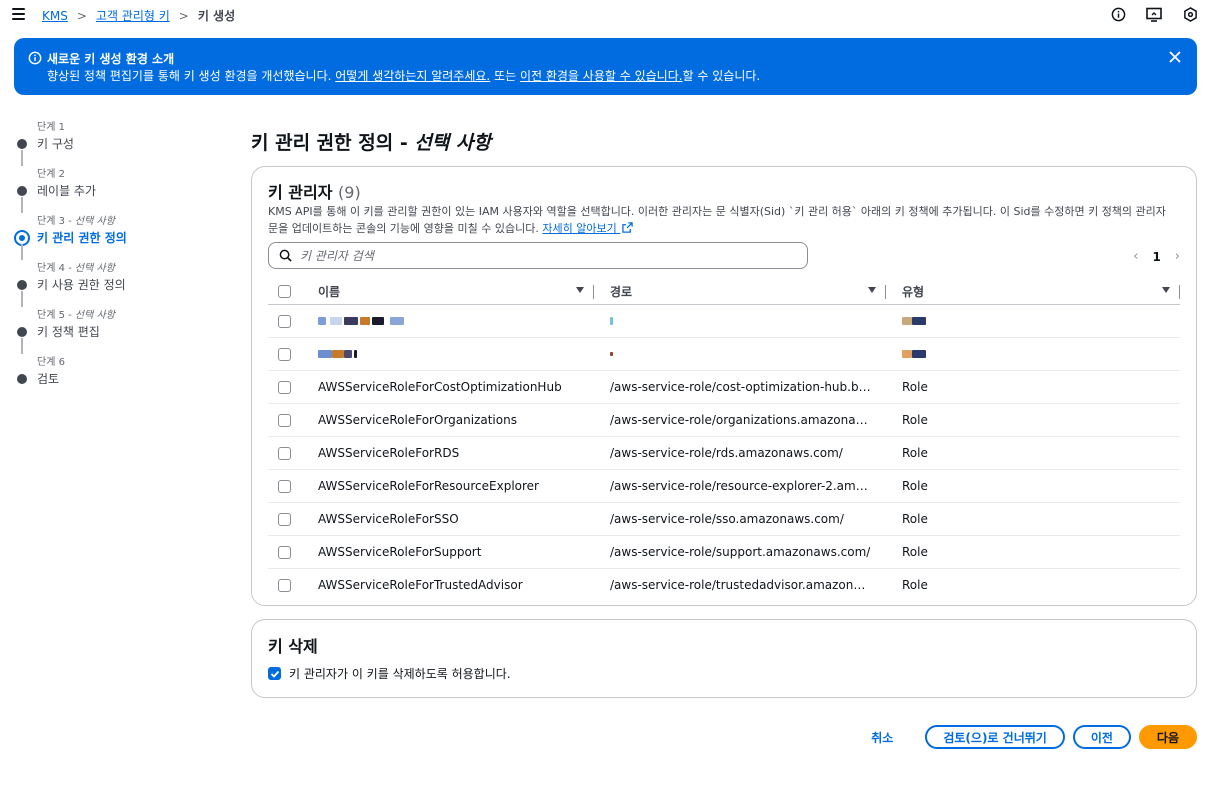 The image size is (1213, 794). What do you see at coordinates (48, 379) in the screenshot?
I see `step-label: 검토` at bounding box center [48, 379].